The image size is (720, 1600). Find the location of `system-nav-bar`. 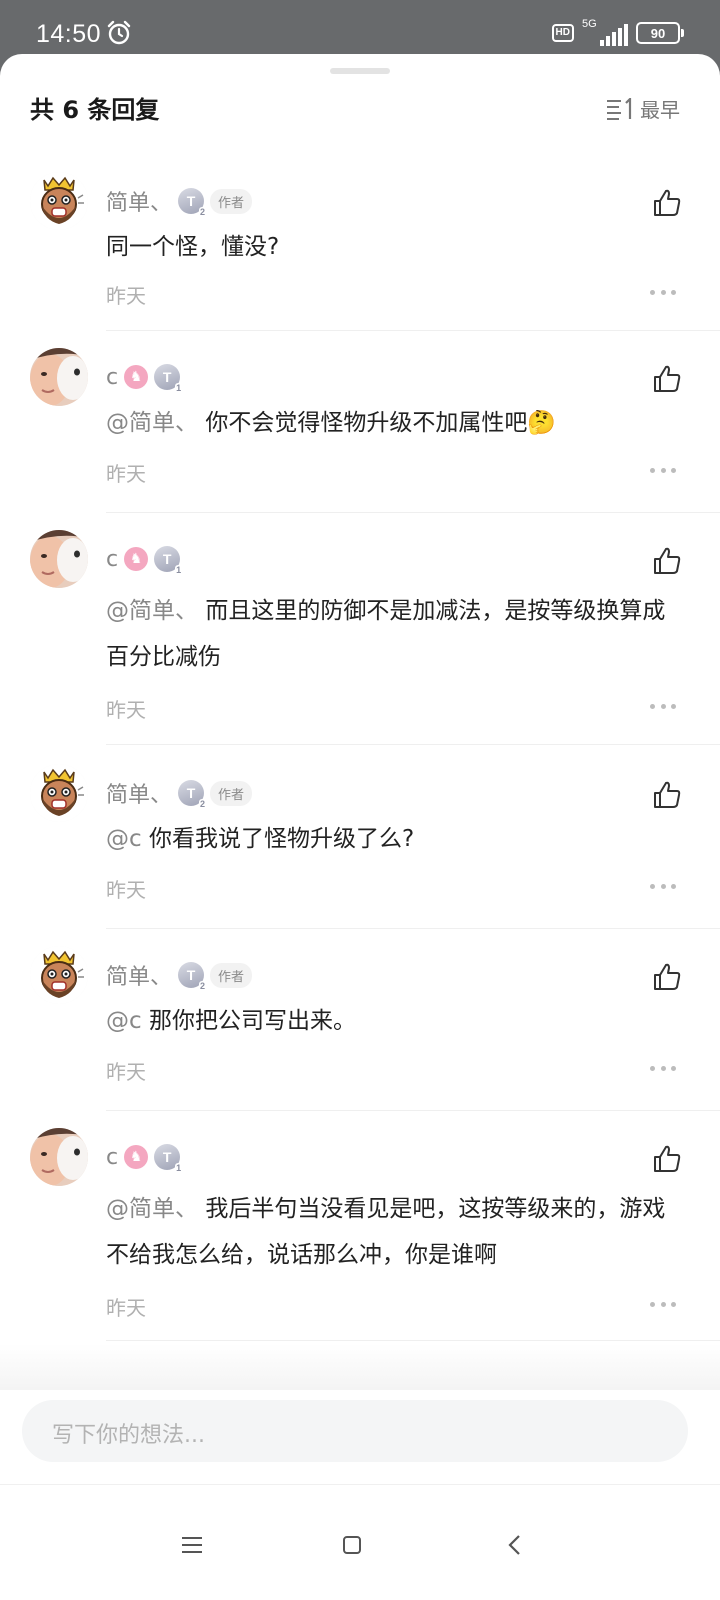

system-nav-bar is located at coordinates (360, 1542).